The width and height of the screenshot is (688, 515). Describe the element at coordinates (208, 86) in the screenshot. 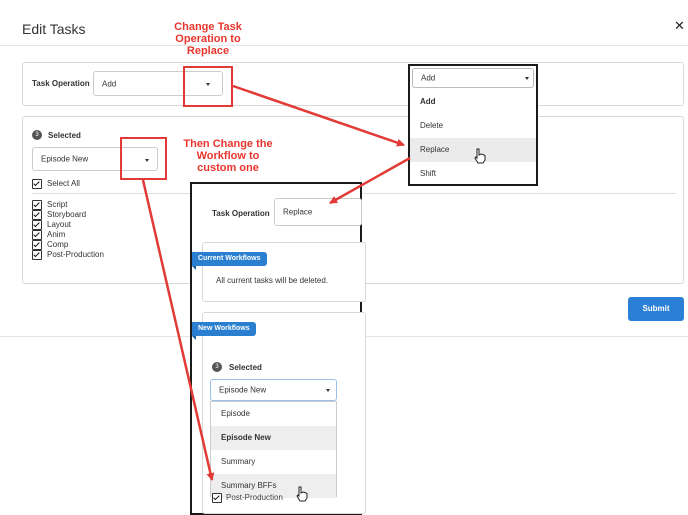

I see `highlight-operation-caret` at that location.